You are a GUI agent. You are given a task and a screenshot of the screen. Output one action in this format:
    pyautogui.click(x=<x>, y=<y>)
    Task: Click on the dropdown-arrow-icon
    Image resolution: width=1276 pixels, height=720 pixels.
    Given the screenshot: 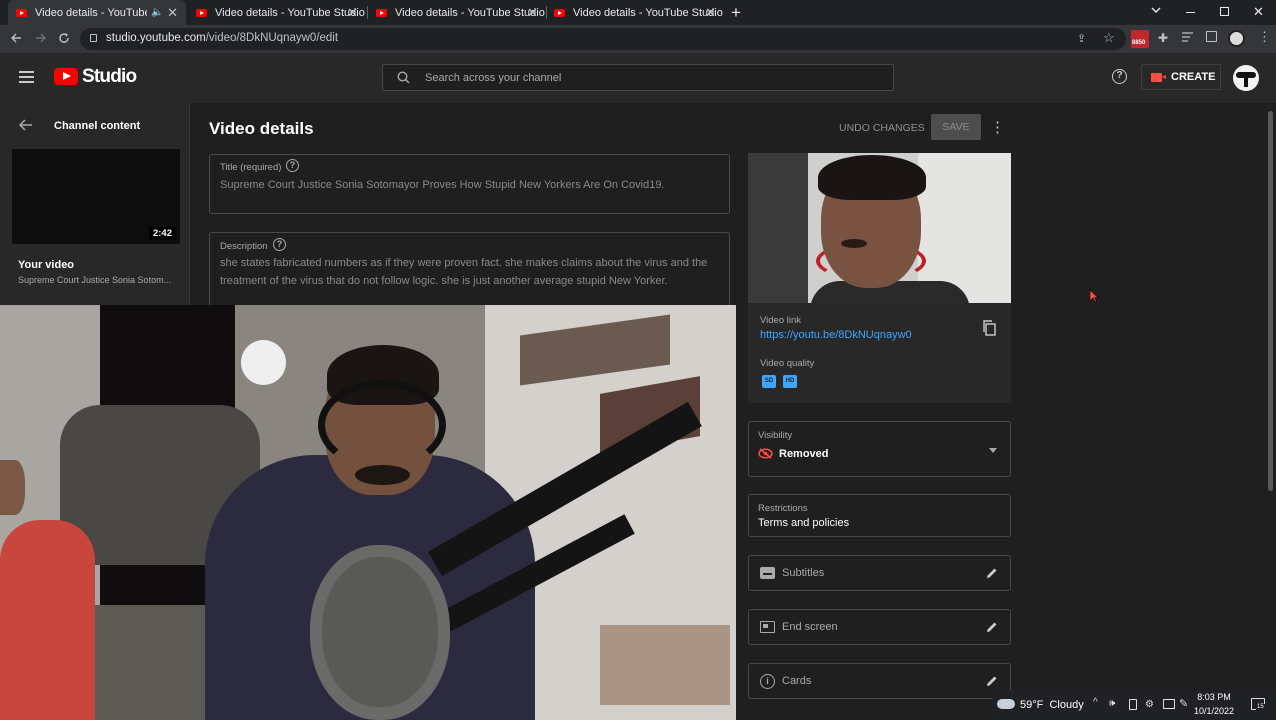 What is the action you would take?
    pyautogui.click(x=993, y=450)
    